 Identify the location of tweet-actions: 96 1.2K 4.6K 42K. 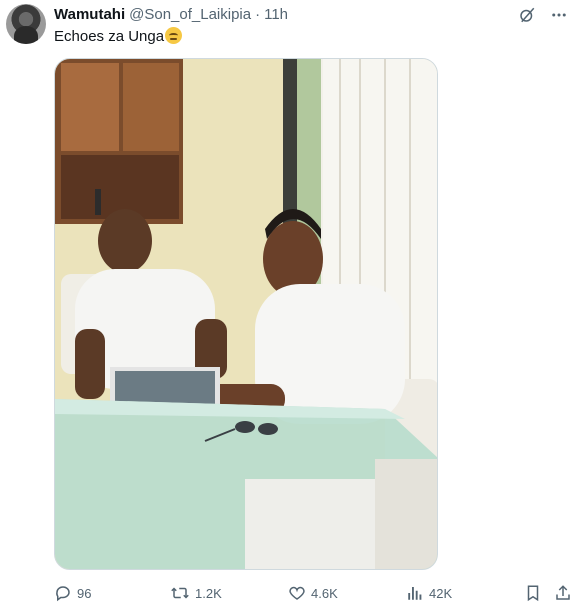
(314, 593).